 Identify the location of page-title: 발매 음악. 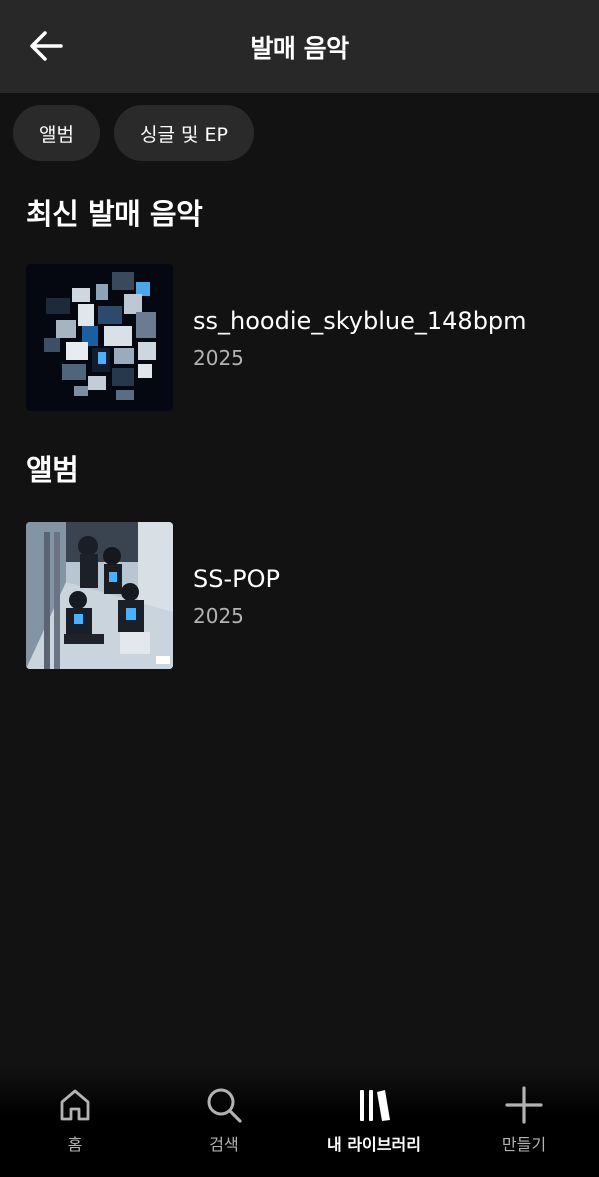
(299, 48).